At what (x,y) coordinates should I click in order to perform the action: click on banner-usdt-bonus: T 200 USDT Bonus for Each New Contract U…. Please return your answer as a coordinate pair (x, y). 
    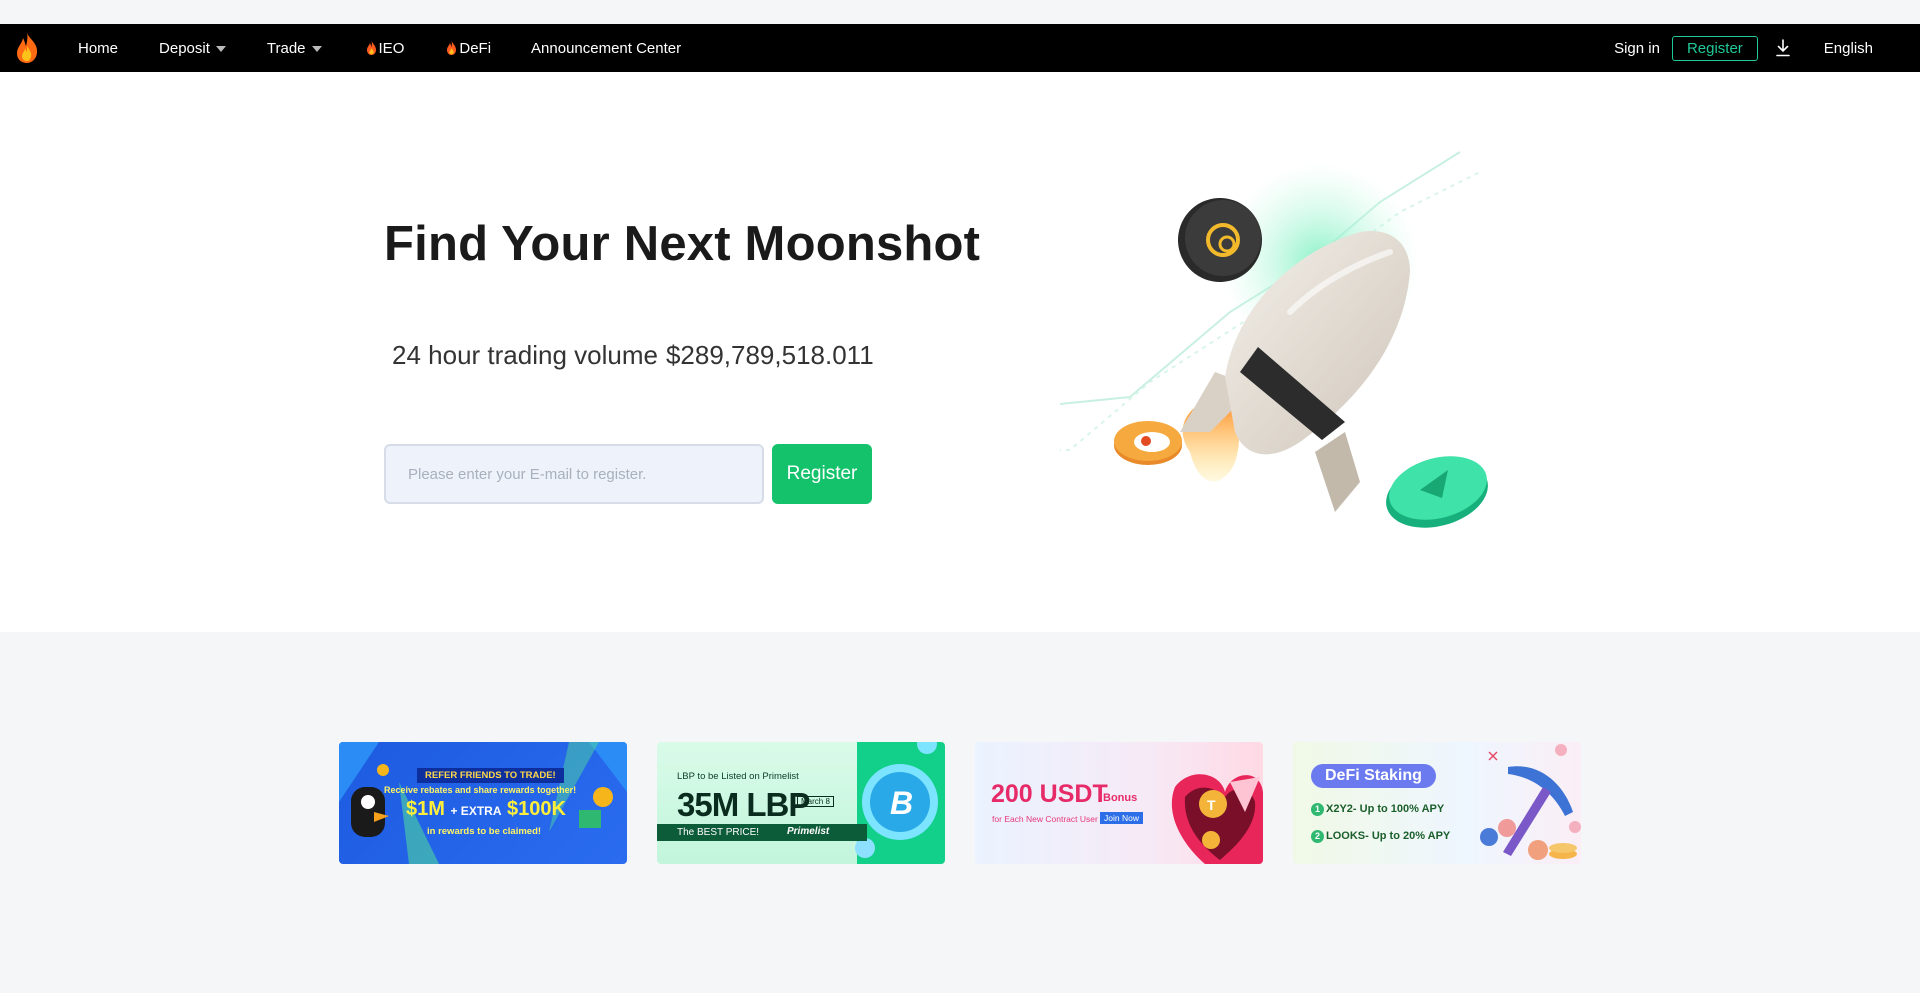
    Looking at the image, I should click on (1119, 803).